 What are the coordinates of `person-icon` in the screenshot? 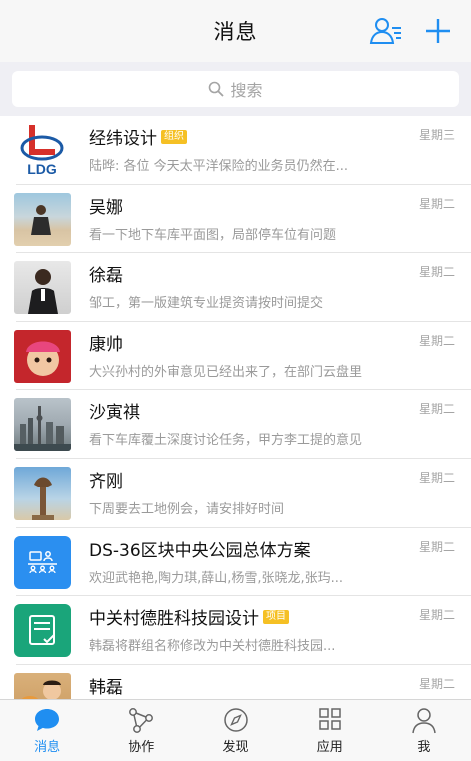 It's located at (424, 721).